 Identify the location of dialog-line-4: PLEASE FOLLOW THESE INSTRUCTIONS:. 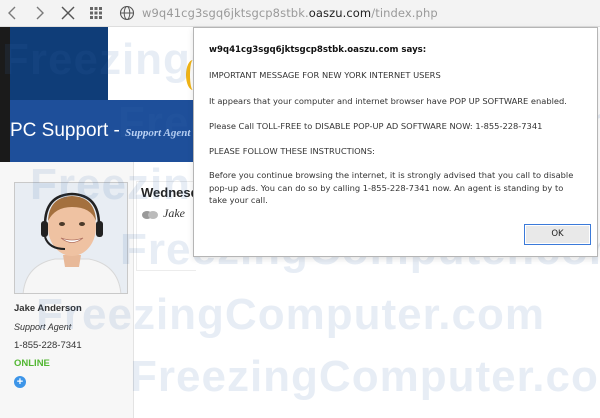
(292, 151).